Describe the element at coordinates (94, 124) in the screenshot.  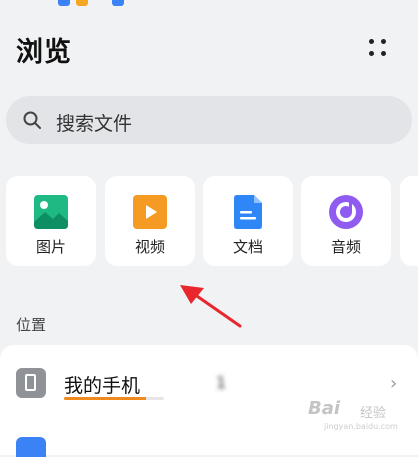
I see `search-placeholder: 搜索文件` at that location.